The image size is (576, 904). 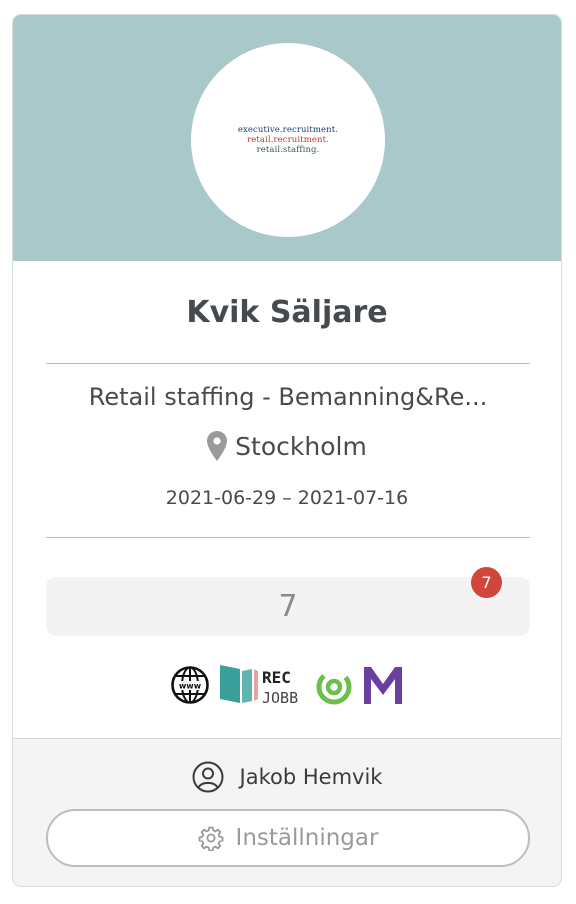 I want to click on globe-www-icon: www, so click(x=190, y=685).